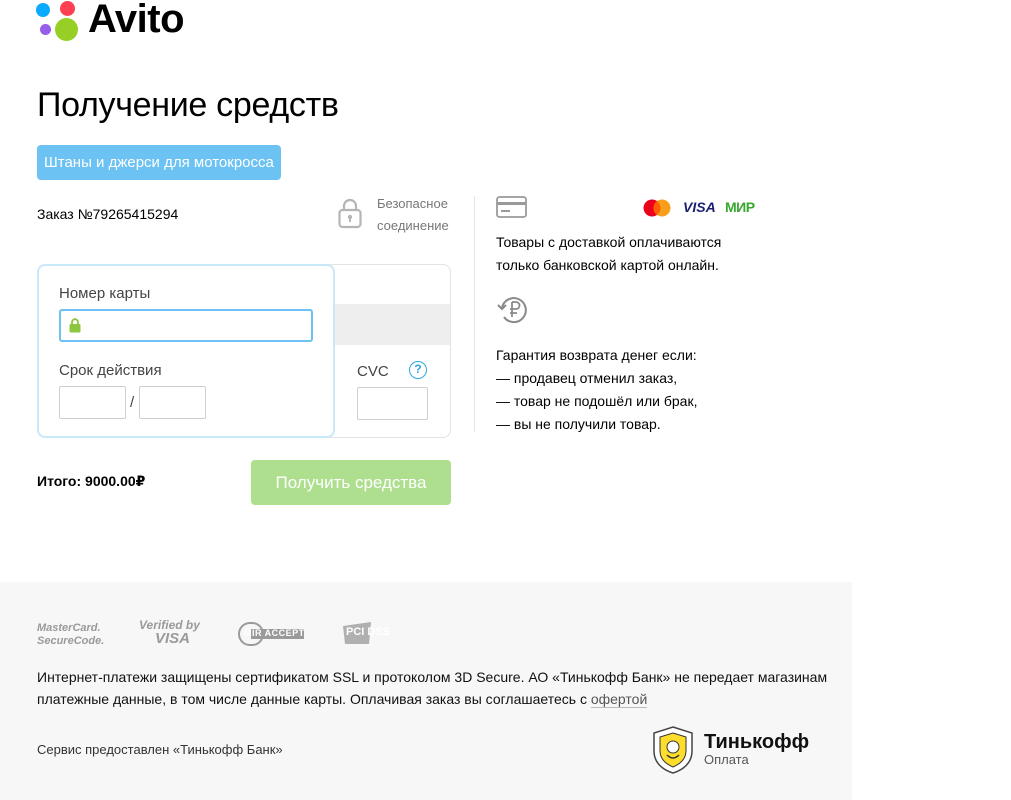 This screenshot has width=1011, height=800. Describe the element at coordinates (91, 481) in the screenshot. I see `order-total: Итого: 9000.00₽` at that location.